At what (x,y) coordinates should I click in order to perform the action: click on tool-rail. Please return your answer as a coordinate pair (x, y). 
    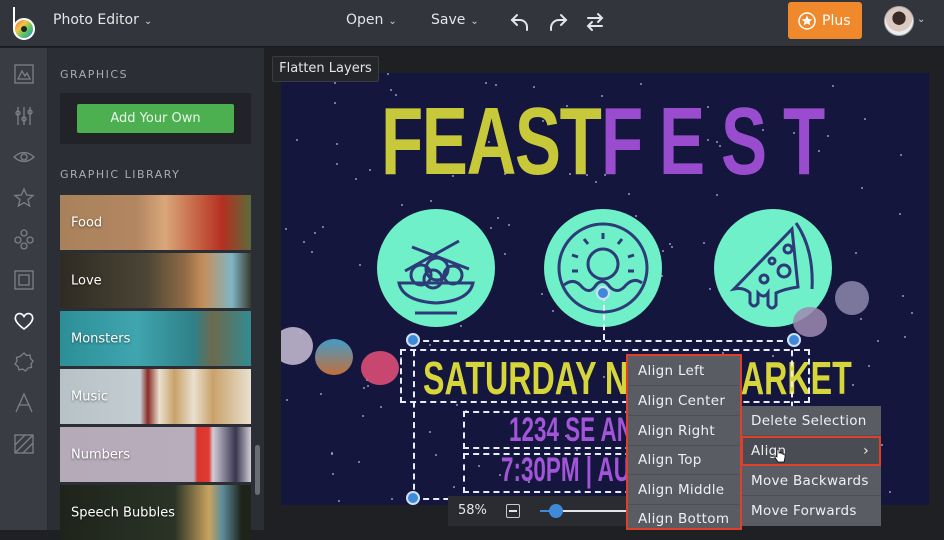
    Looking at the image, I should click on (24, 289).